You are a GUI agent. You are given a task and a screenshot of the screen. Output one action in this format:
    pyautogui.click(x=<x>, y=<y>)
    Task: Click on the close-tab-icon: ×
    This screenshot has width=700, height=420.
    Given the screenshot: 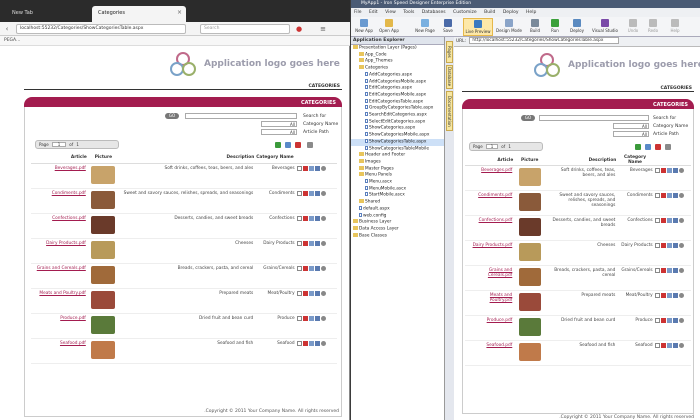 What is the action you would take?
    pyautogui.click(x=179, y=12)
    